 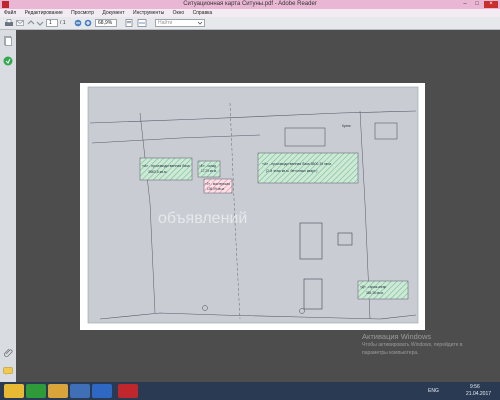 What do you see at coordinates (128, 391) in the screenshot?
I see `adobe-reader-taskbar-icon` at bounding box center [128, 391].